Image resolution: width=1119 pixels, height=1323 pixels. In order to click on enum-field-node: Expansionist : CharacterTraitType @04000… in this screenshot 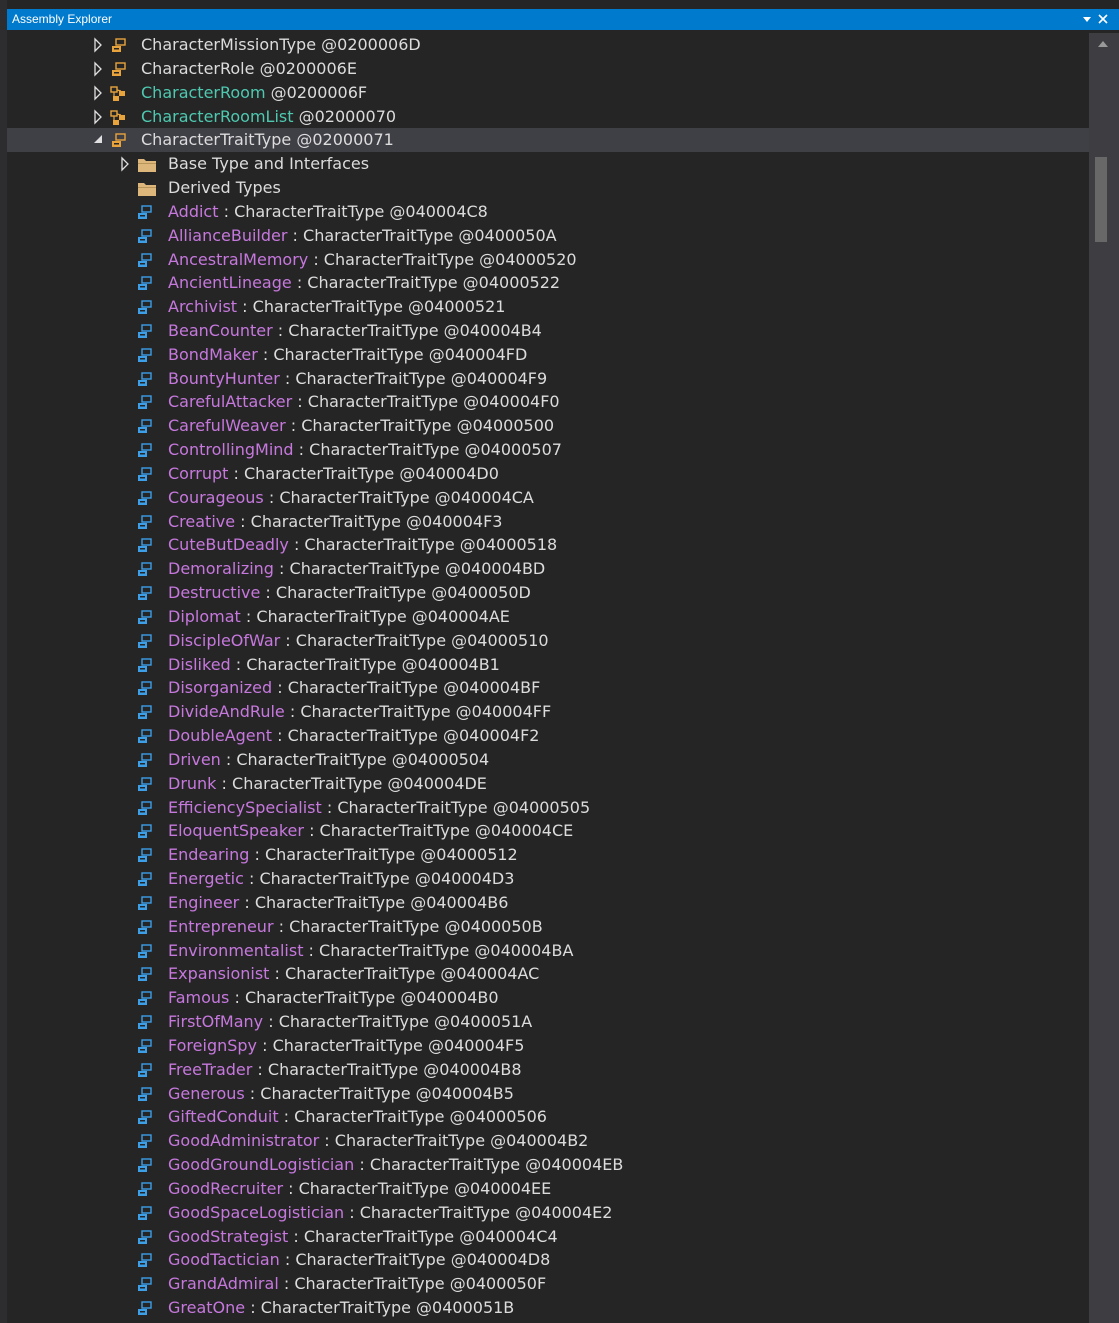, I will do `click(548, 974)`.